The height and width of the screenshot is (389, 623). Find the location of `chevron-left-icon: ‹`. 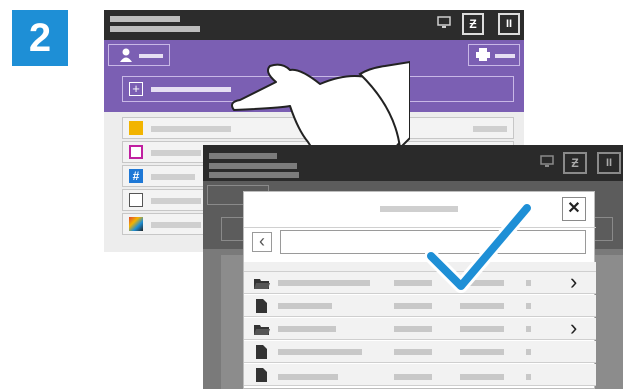

chevron-left-icon: ‹ is located at coordinates (262, 241).